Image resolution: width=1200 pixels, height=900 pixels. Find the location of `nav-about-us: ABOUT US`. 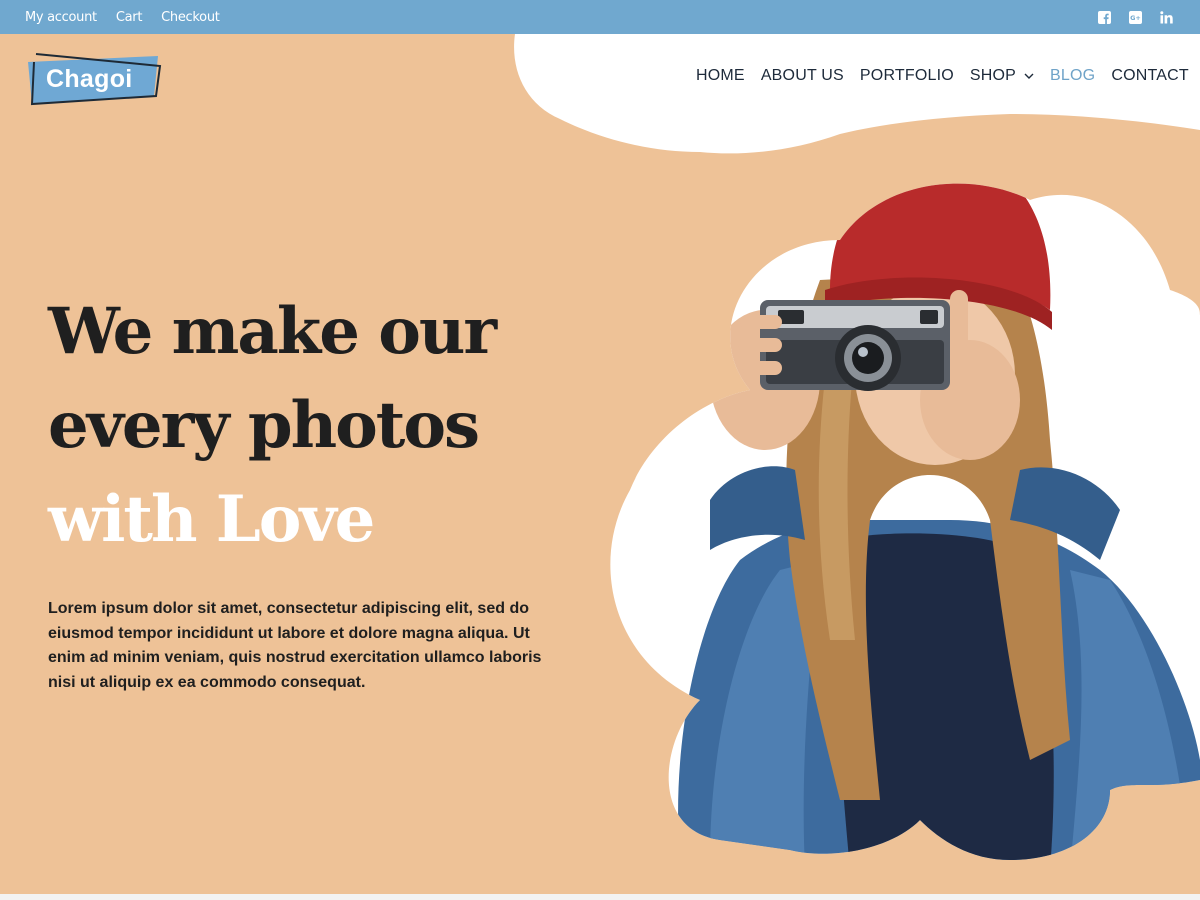

nav-about-us: ABOUT US is located at coordinates (802, 76).